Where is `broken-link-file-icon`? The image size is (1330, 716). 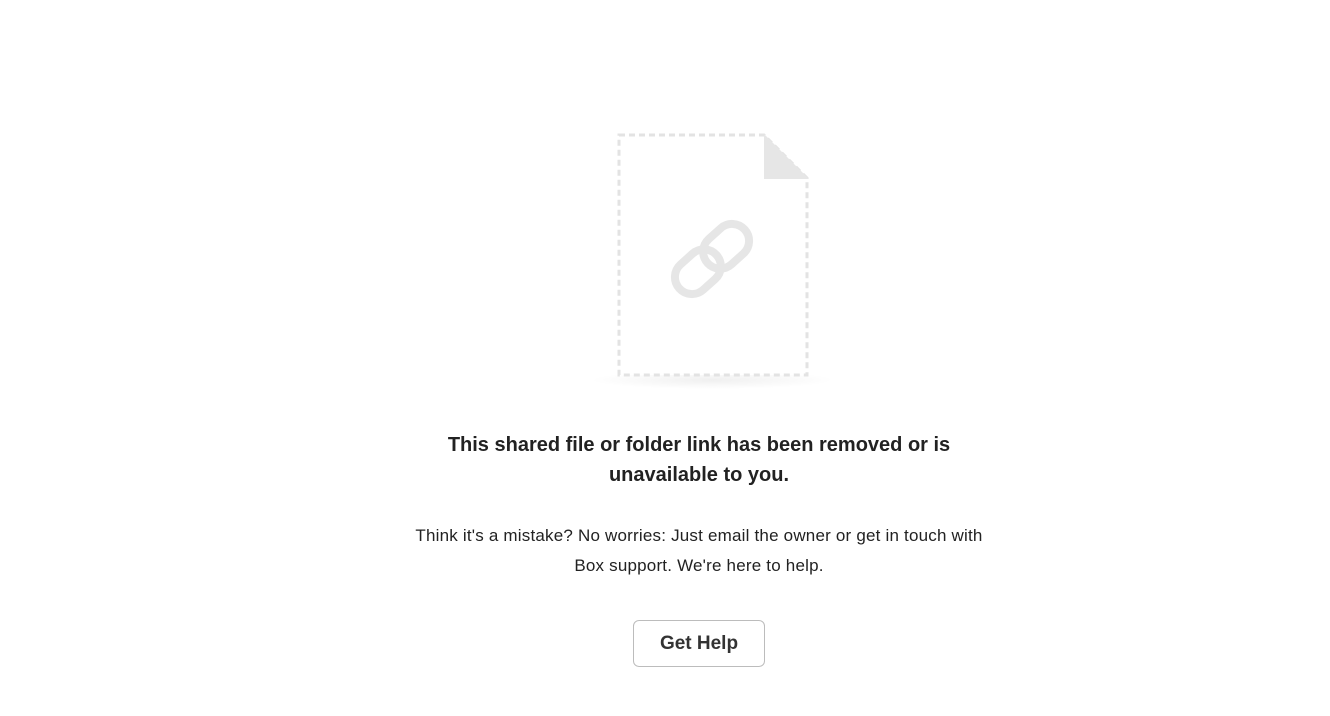 broken-link-file-icon is located at coordinates (711, 261).